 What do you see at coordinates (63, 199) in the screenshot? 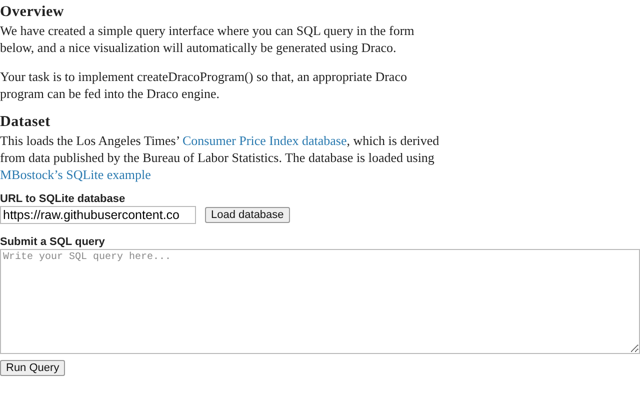
I see `field-label: URL to SQLite database` at bounding box center [63, 199].